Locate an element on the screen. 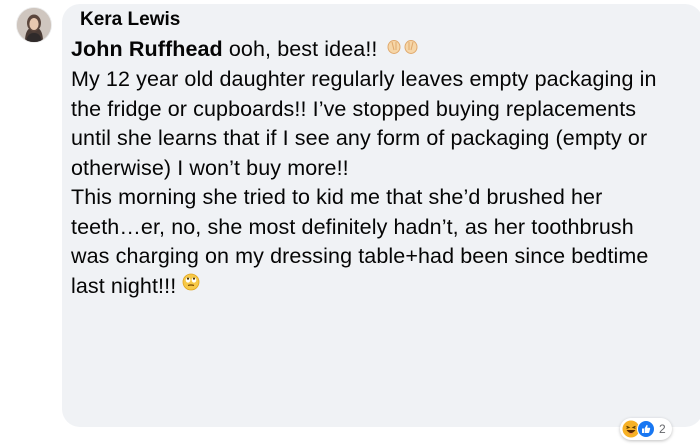 The width and height of the screenshot is (700, 447). mention-link: John Ruffhead is located at coordinates (147, 49).